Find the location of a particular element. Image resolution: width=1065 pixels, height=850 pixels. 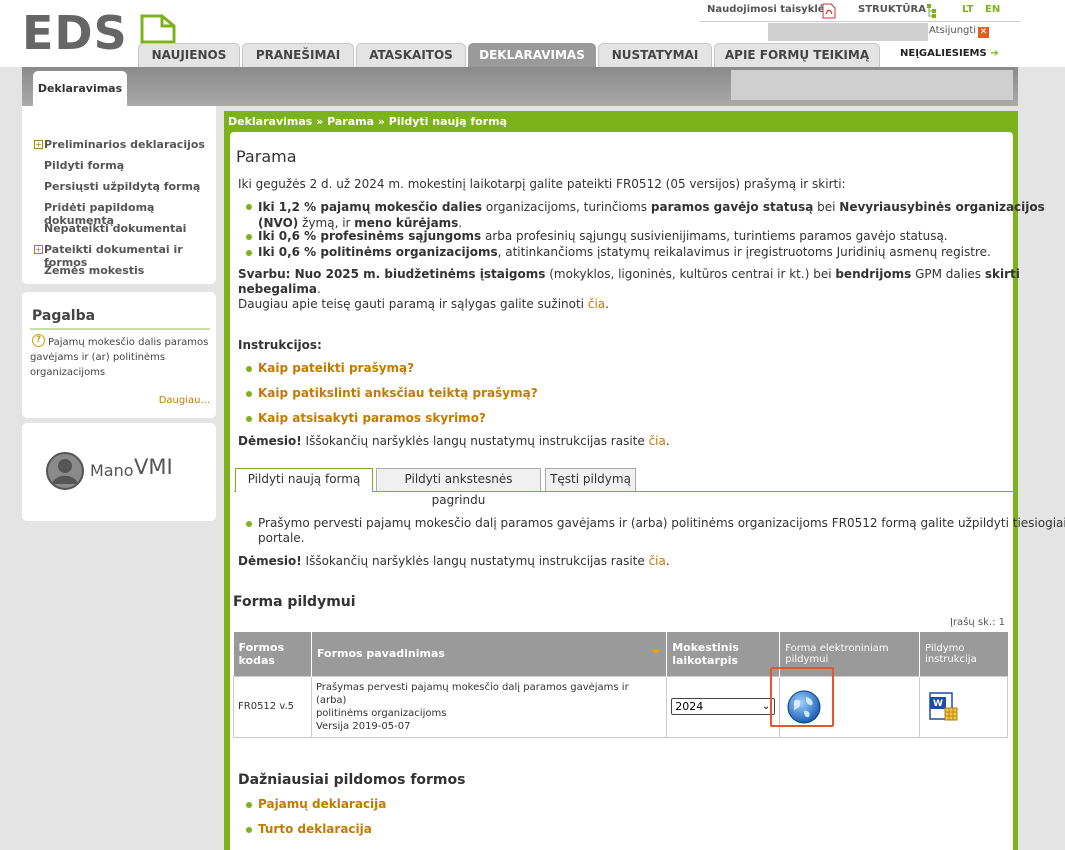

page-title: Parama is located at coordinates (266, 156).